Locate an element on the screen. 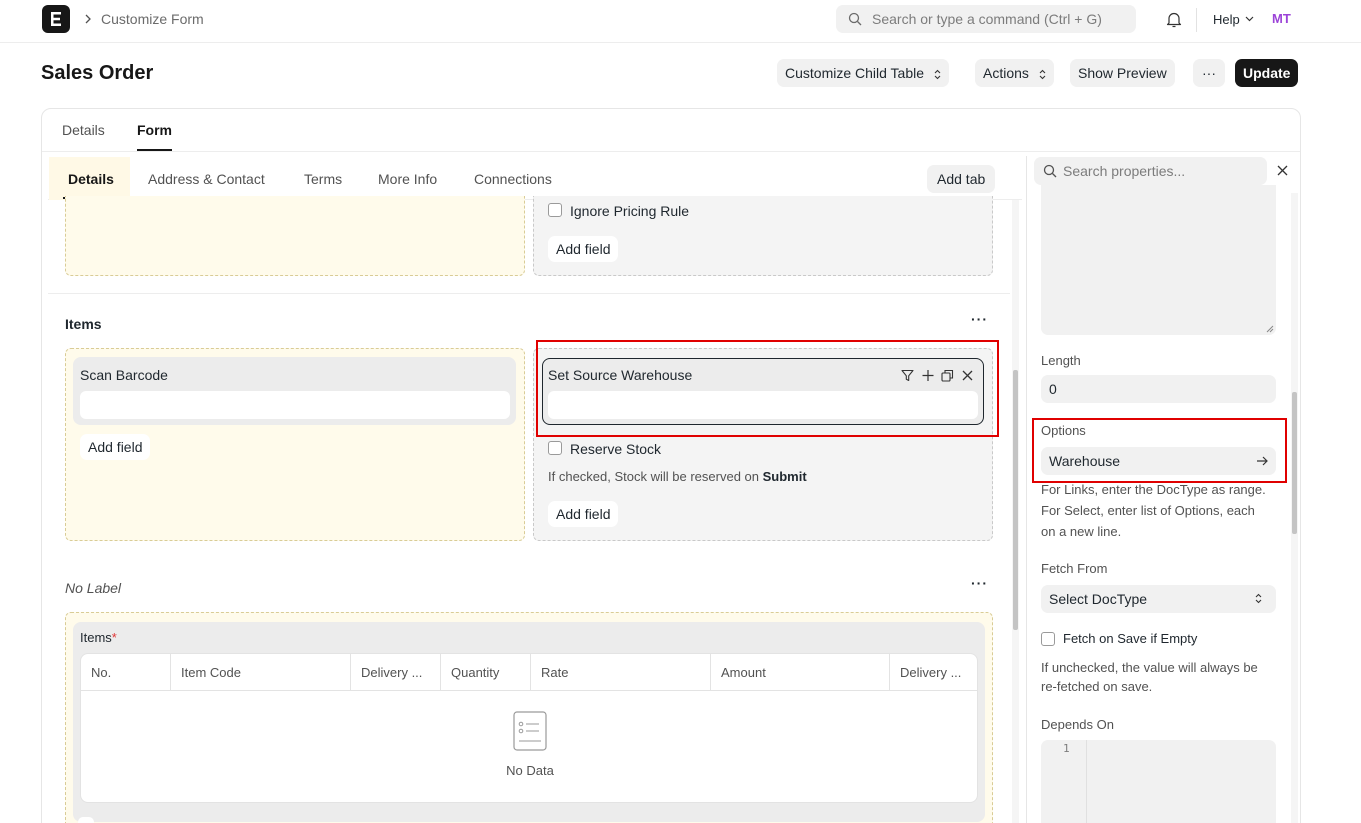  tab-form: Form is located at coordinates (154, 130).